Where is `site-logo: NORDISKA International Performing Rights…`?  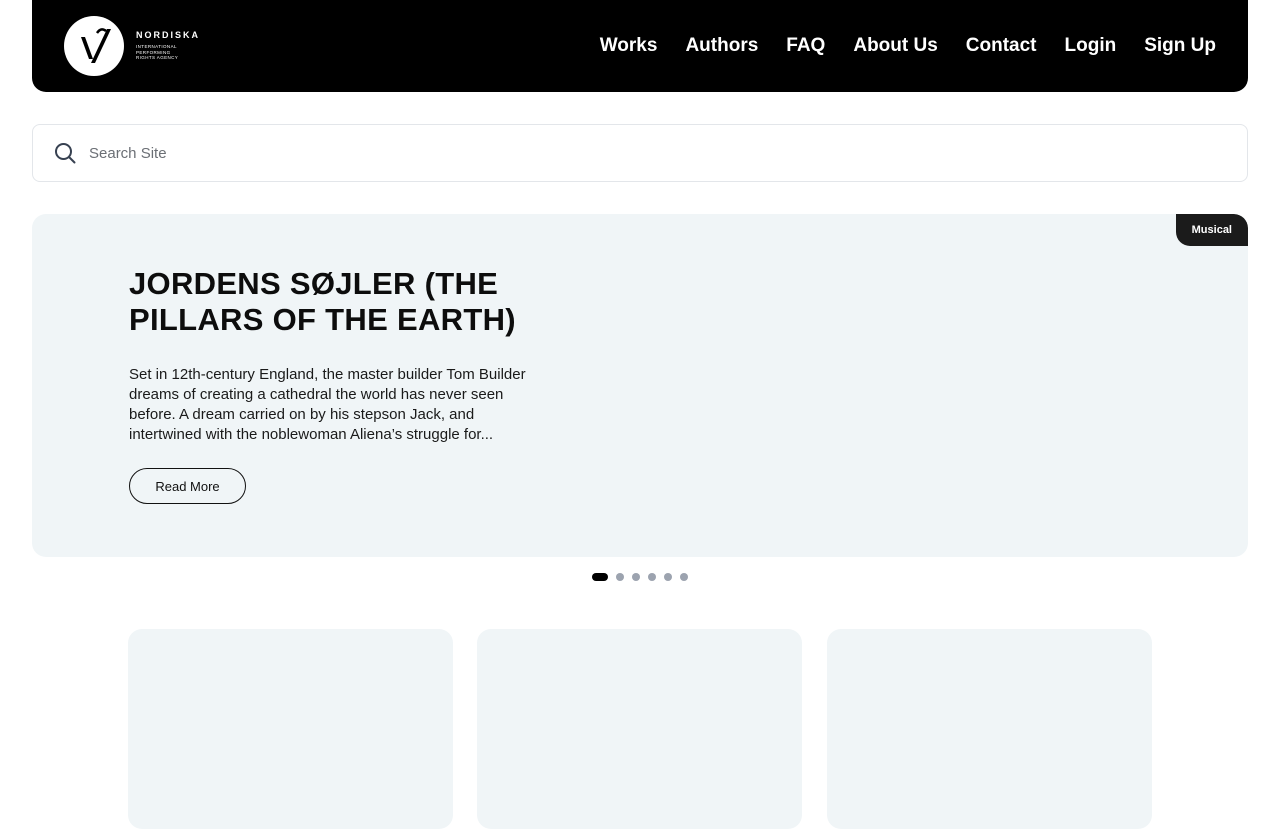 site-logo: NORDISKA International Performing Rights… is located at coordinates (132, 46).